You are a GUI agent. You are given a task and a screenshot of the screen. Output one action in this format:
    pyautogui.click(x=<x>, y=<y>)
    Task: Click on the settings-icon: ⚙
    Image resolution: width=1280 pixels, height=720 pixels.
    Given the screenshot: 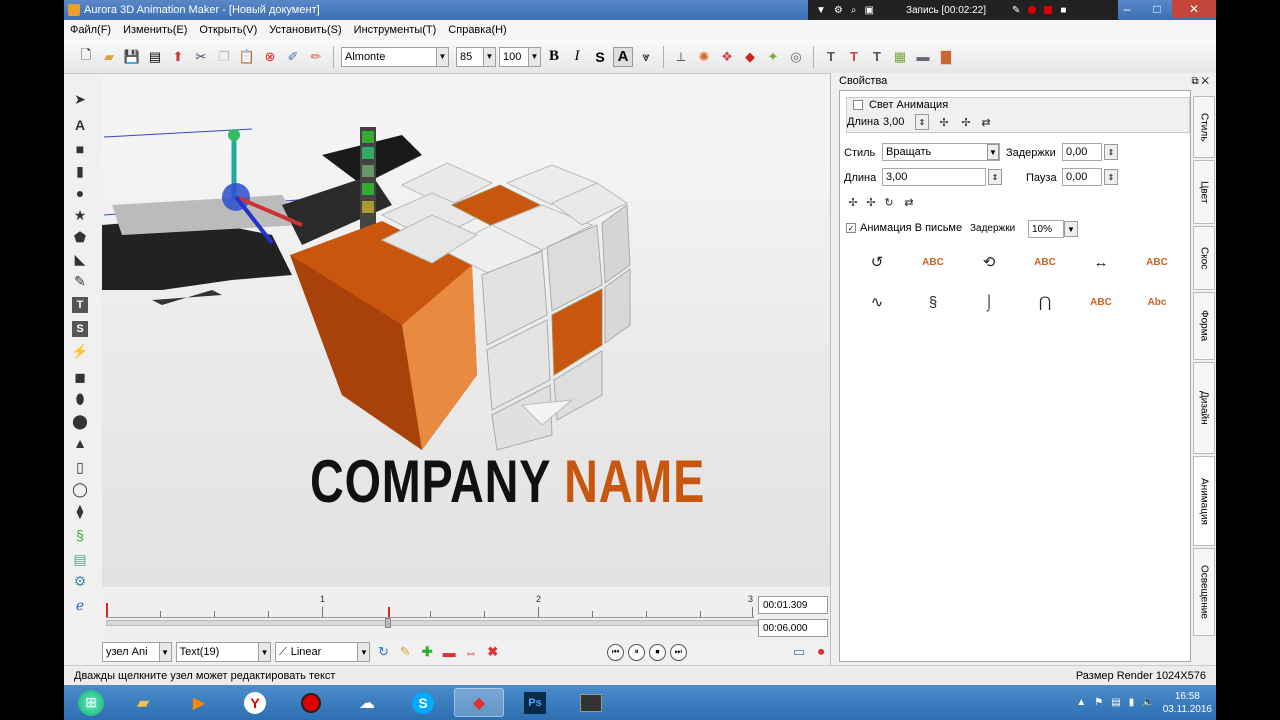 What is the action you would take?
    pyautogui.click(x=838, y=10)
    